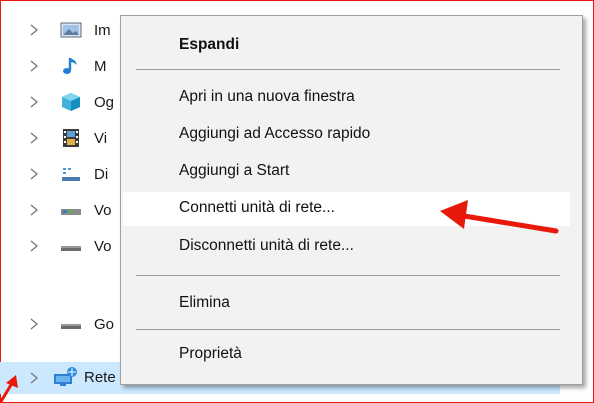 The width and height of the screenshot is (594, 403). What do you see at coordinates (71, 30) in the screenshot?
I see `pictures-icon` at bounding box center [71, 30].